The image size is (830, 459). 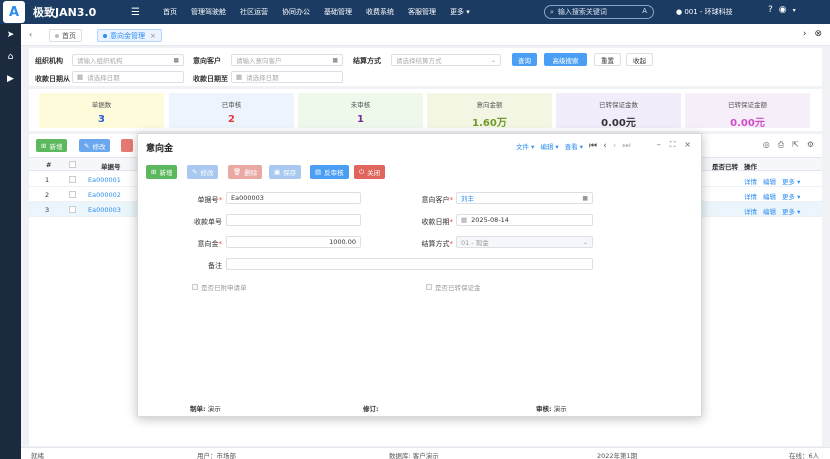 What do you see at coordinates (524, 220) in the screenshot?
I see `receipt-date-input: ▦ 2025-08-14` at bounding box center [524, 220].